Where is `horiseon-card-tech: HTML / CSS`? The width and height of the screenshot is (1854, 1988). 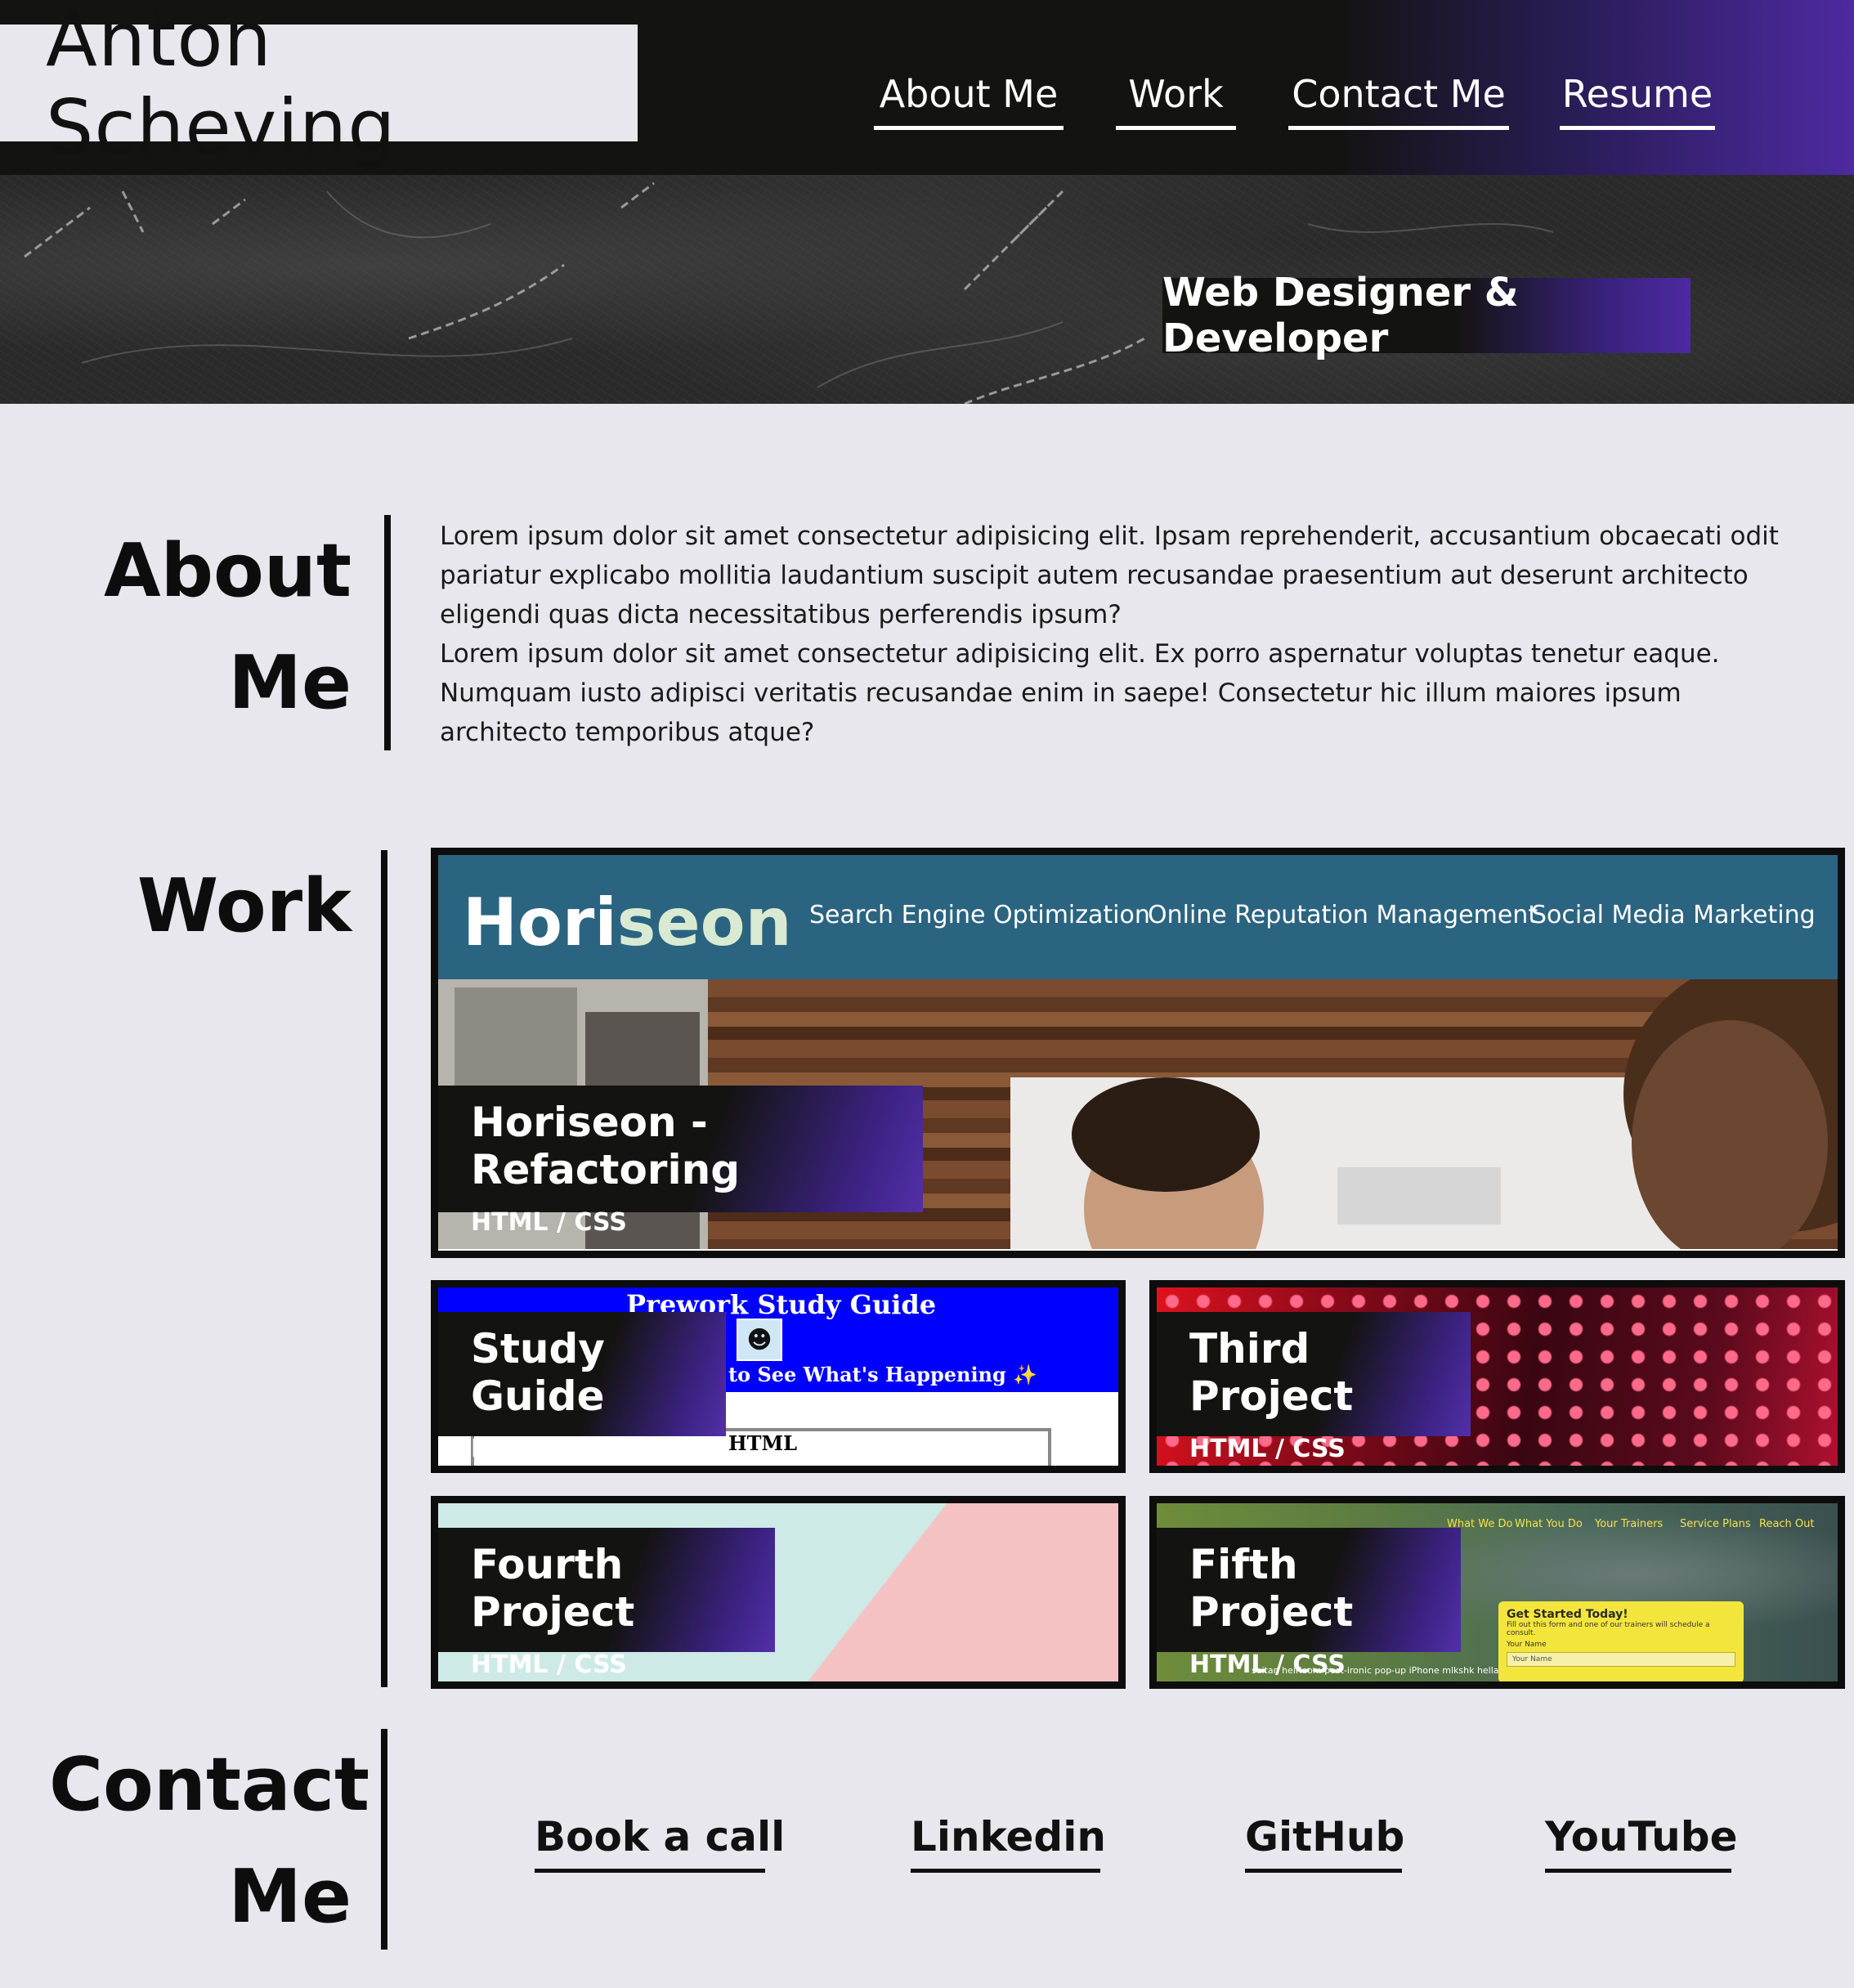
horiseon-card-tech: HTML / CSS is located at coordinates (549, 1222).